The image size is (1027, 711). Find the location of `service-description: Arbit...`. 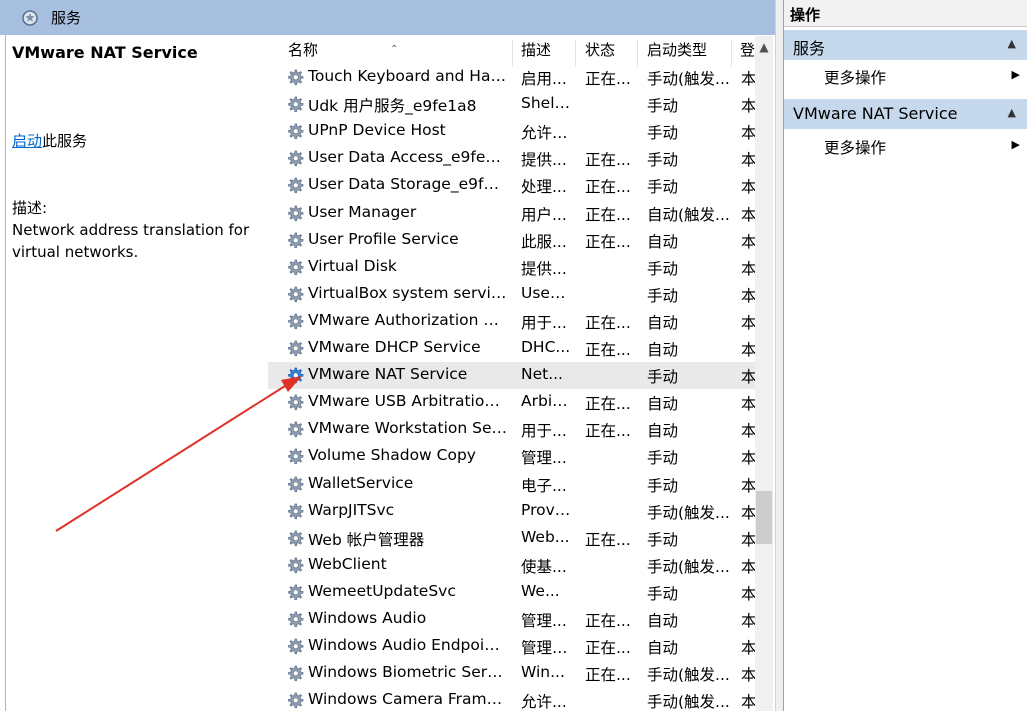

service-description: Arbit... is located at coordinates (546, 401).